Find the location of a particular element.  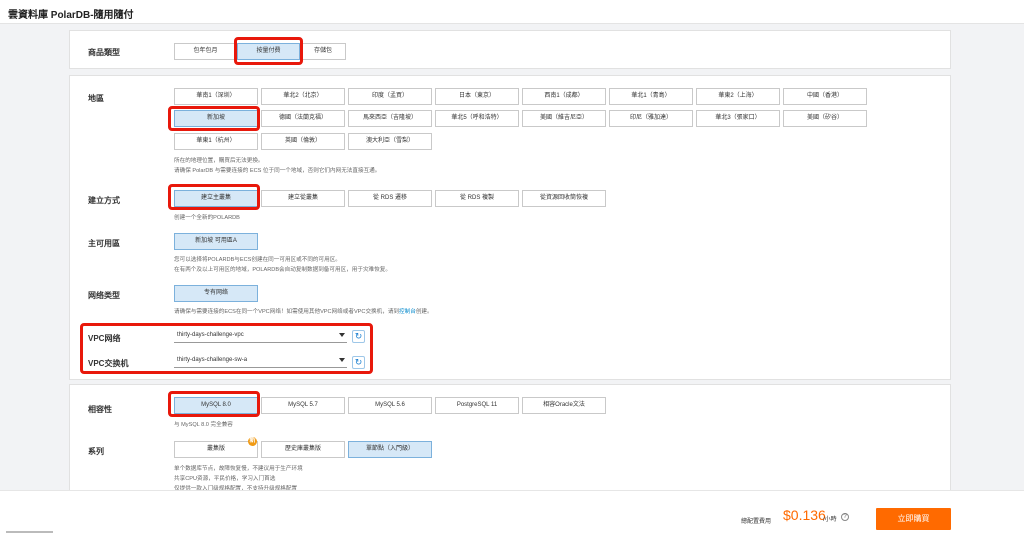

create-method-hint: 创建一个全新的POLARDB is located at coordinates (207, 218).